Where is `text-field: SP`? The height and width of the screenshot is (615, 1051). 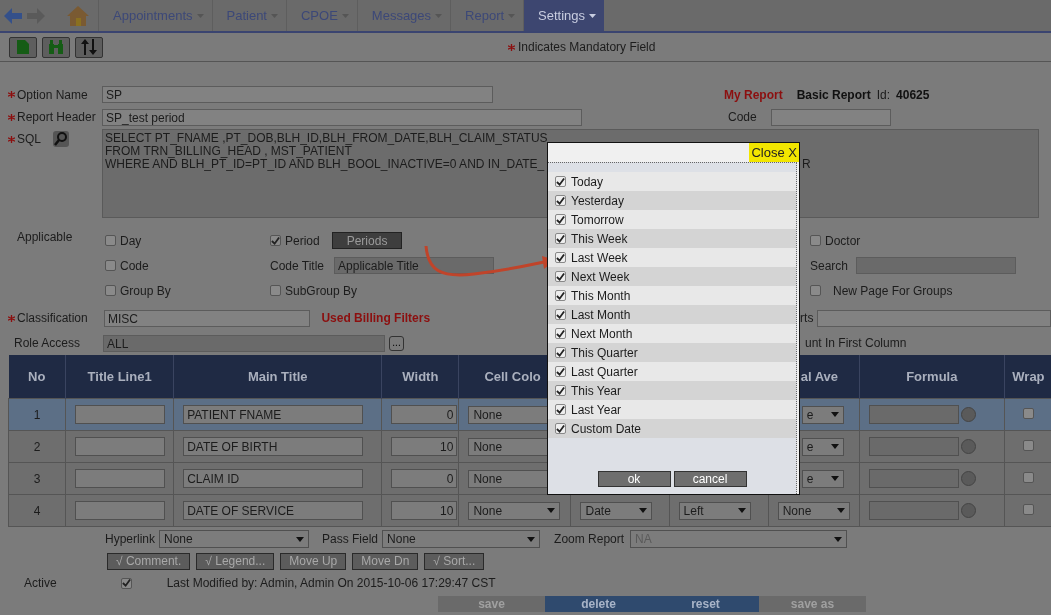
text-field: SP is located at coordinates (297, 94).